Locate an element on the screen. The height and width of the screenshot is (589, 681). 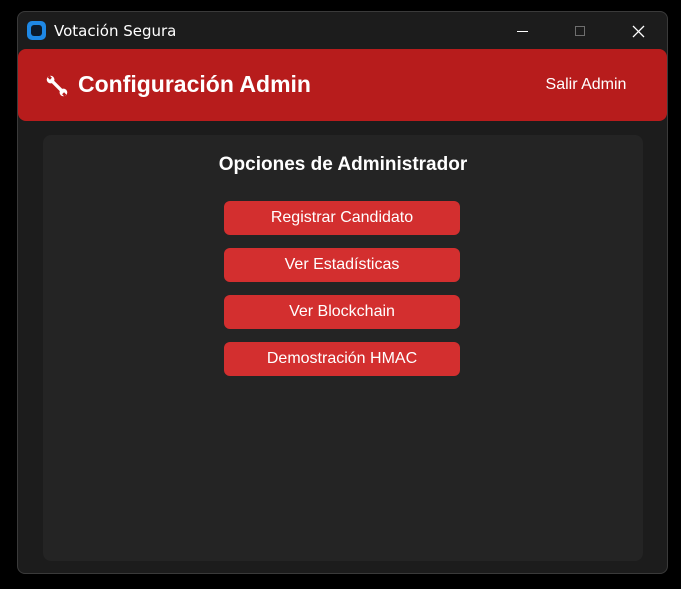
close-icon is located at coordinates (638, 31).